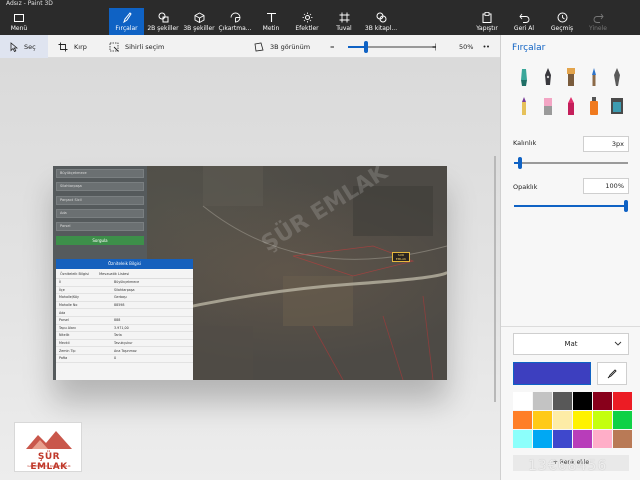 This screenshot has width=640, height=480. What do you see at coordinates (19, 17) in the screenshot?
I see `menu-icon` at bounding box center [19, 17].